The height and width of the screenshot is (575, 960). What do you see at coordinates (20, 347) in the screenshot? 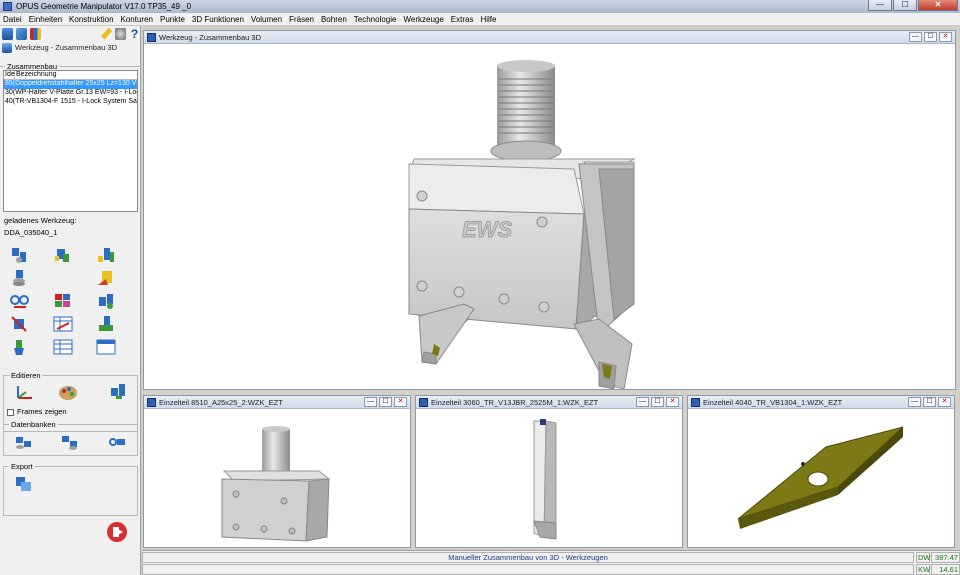
I see `paint-icon` at bounding box center [20, 347].